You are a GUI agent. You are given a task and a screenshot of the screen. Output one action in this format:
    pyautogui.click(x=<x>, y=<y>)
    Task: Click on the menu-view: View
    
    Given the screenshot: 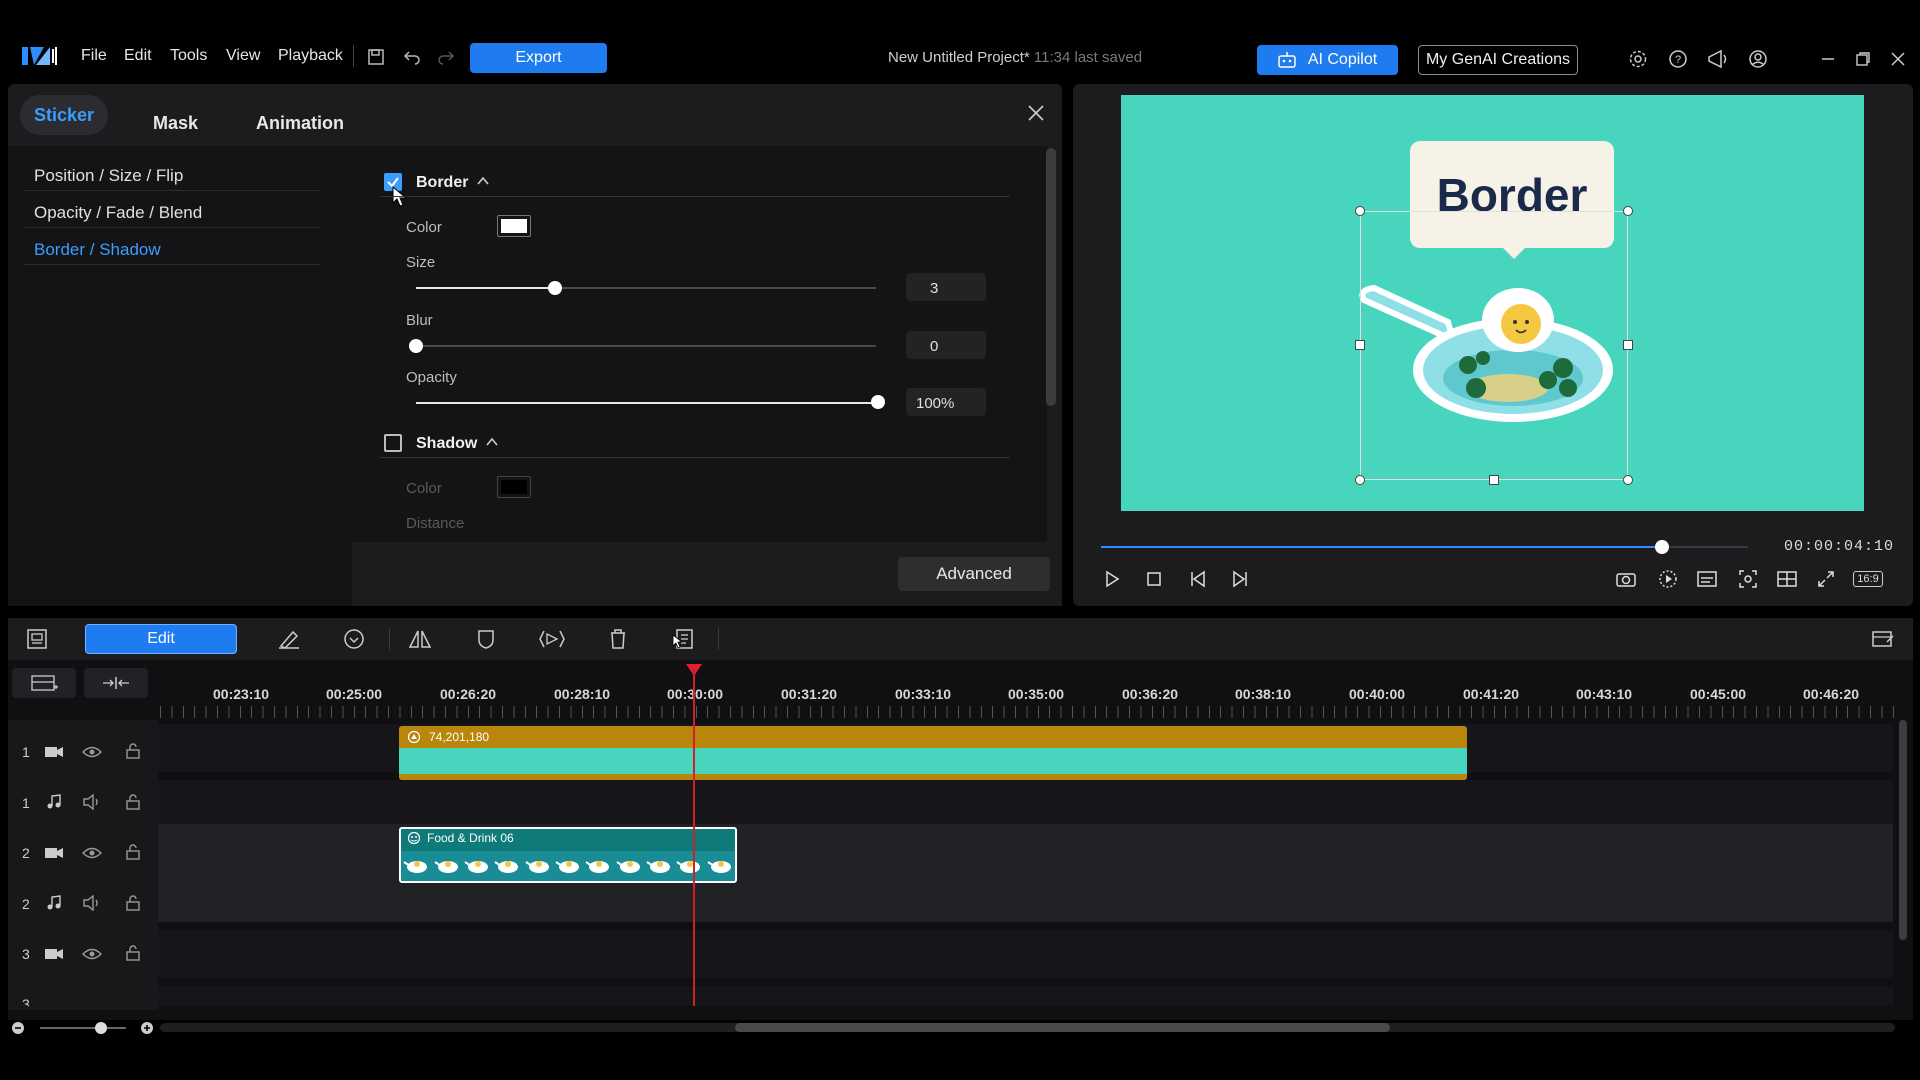 What is the action you would take?
    pyautogui.click(x=243, y=56)
    